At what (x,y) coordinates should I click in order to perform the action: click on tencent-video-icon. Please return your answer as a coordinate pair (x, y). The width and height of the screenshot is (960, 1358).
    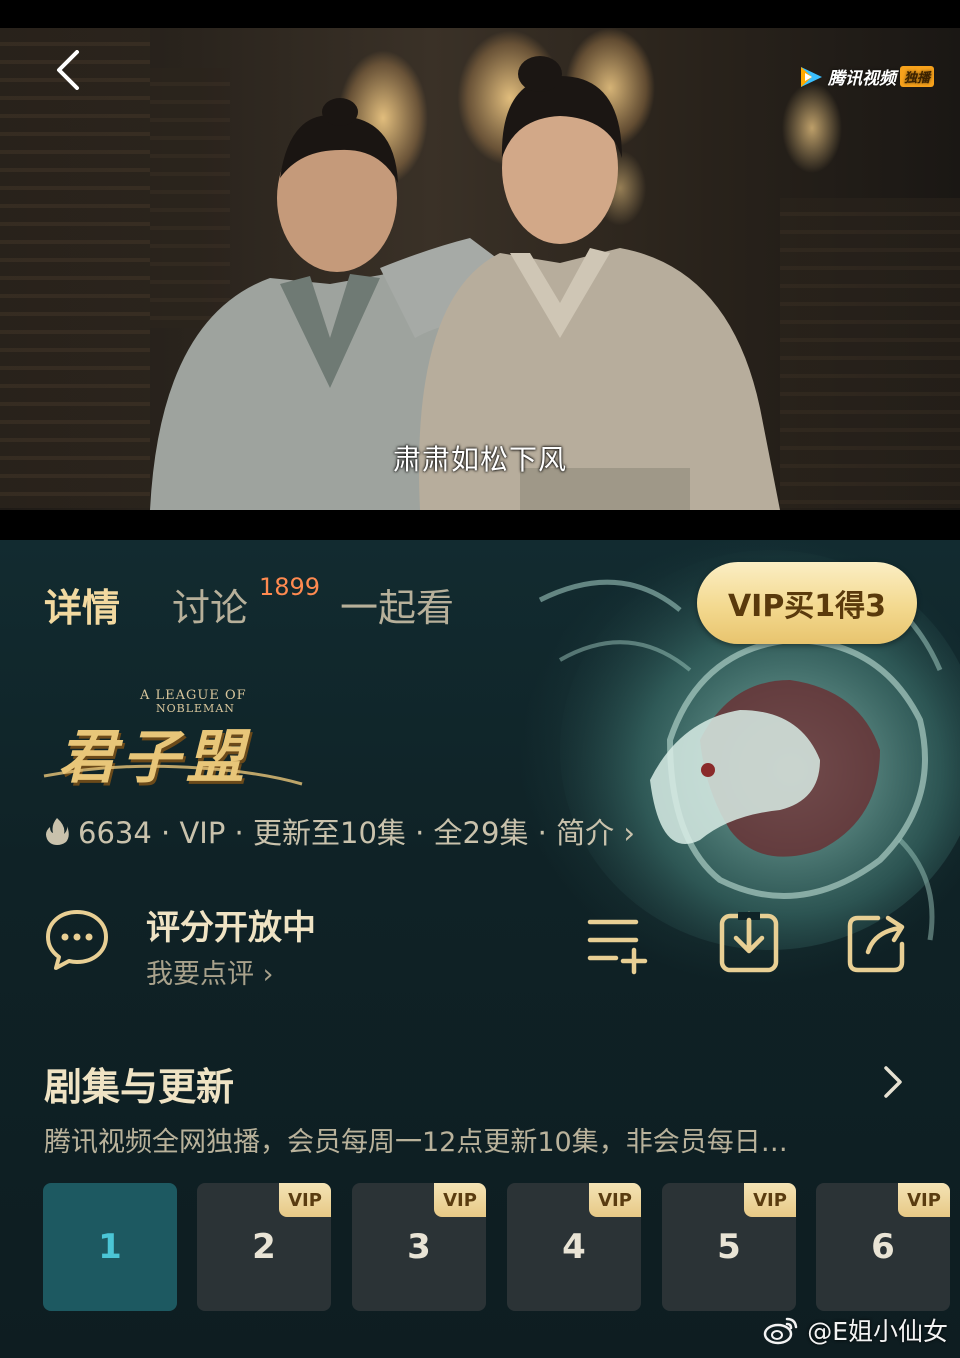
    Looking at the image, I should click on (811, 76).